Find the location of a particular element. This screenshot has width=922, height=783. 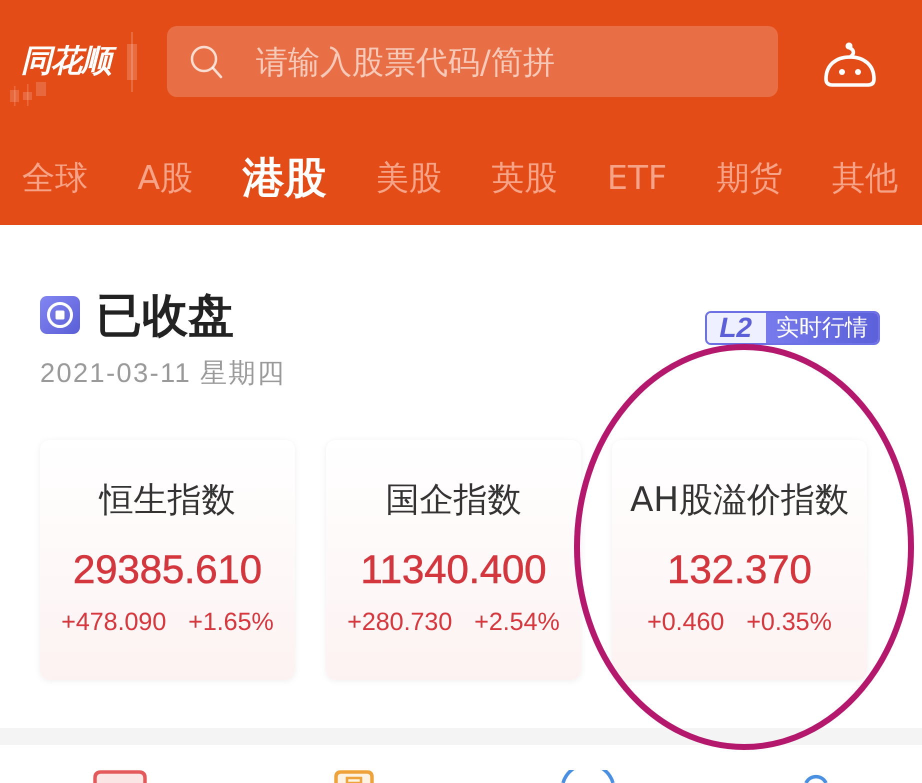

market-tab: 其他 is located at coordinates (865, 178).